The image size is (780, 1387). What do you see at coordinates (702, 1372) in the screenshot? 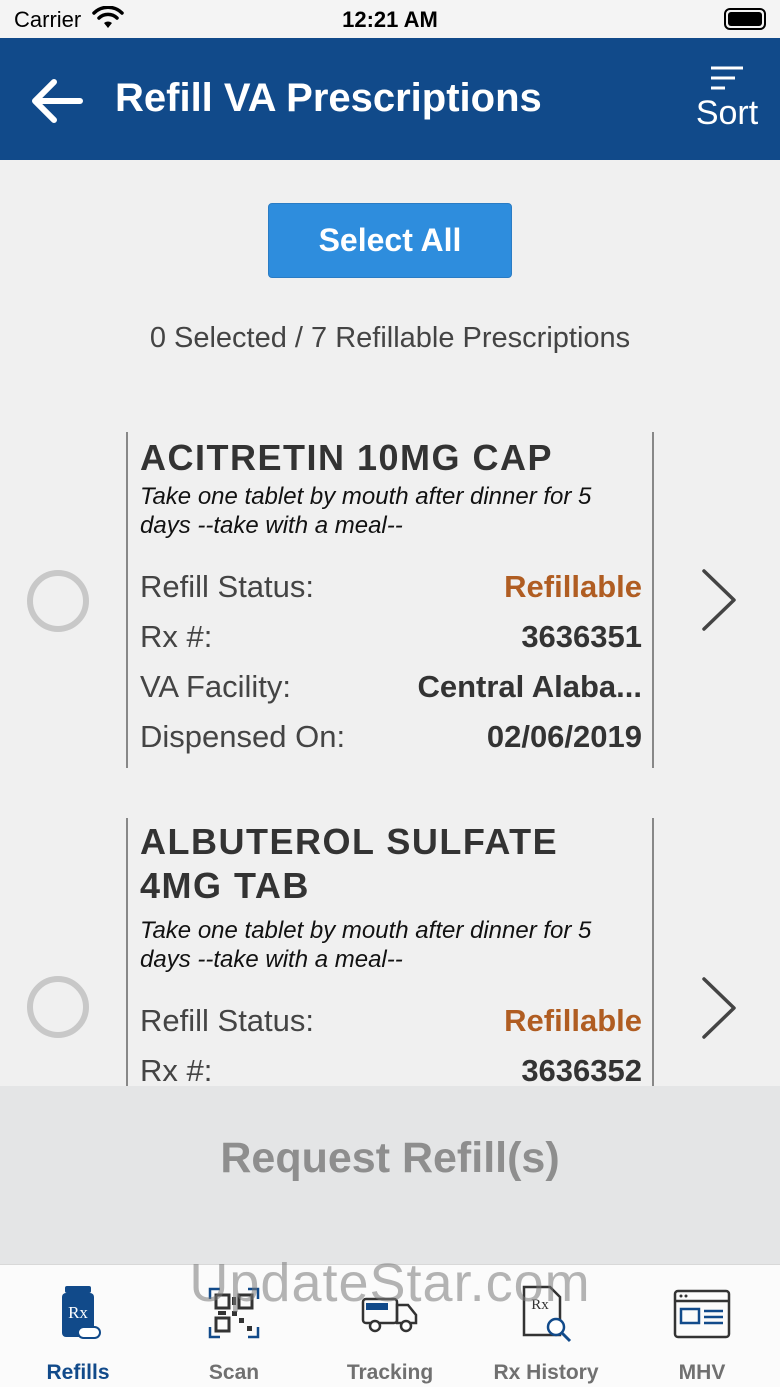
I see `tab-label: MHV` at bounding box center [702, 1372].